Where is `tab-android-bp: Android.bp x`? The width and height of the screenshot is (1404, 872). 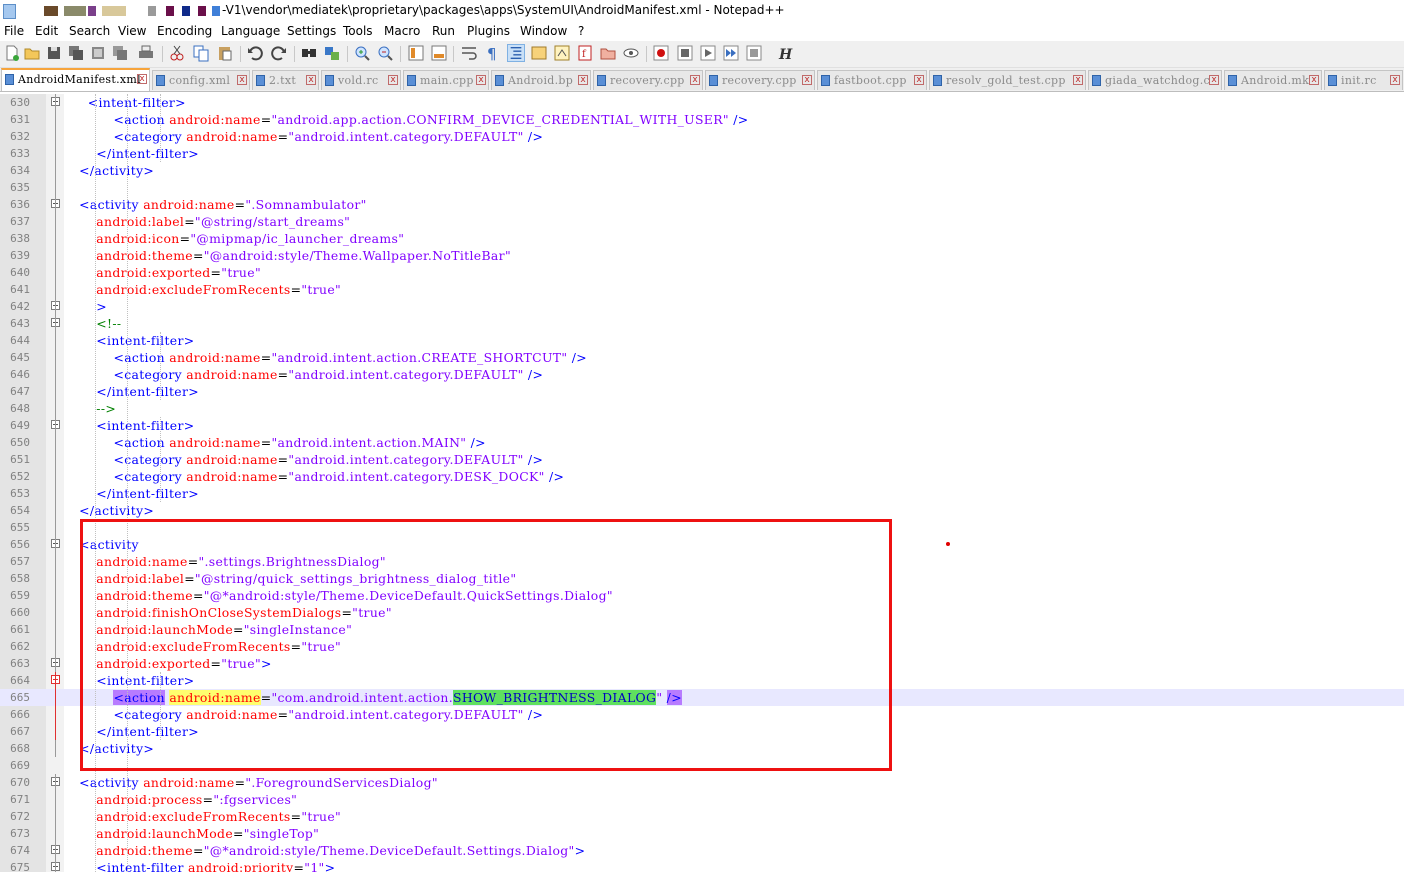 tab-android-bp: Android.bp x is located at coordinates (541, 80).